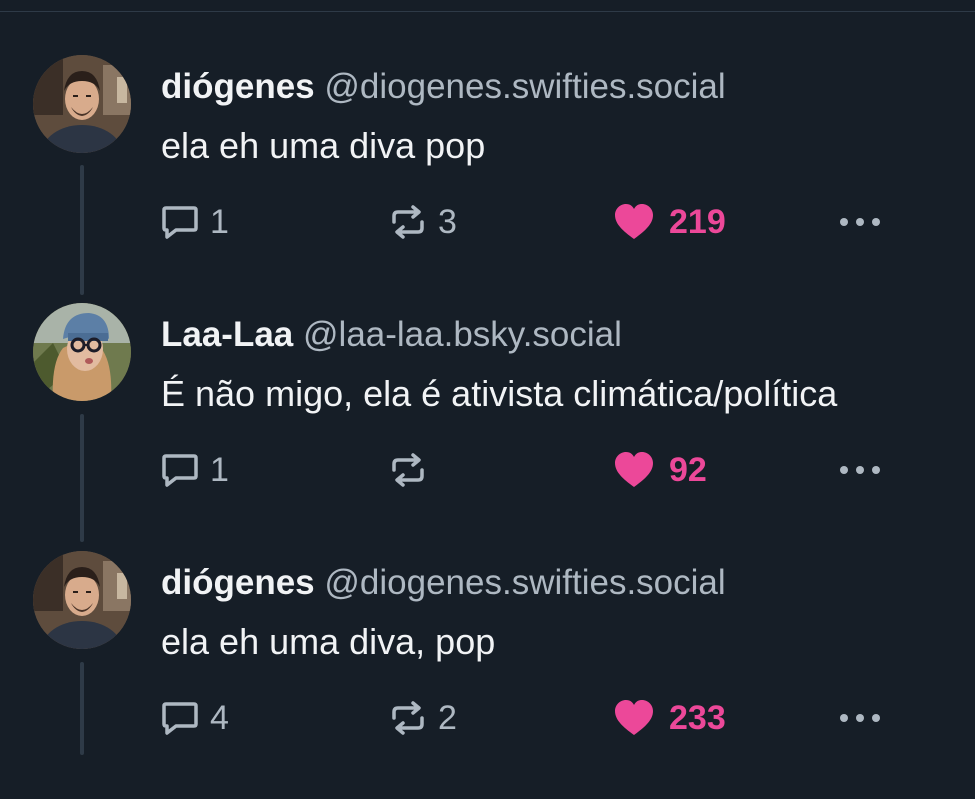 The image size is (975, 799). What do you see at coordinates (447, 221) in the screenshot?
I see `repost-count: 3` at bounding box center [447, 221].